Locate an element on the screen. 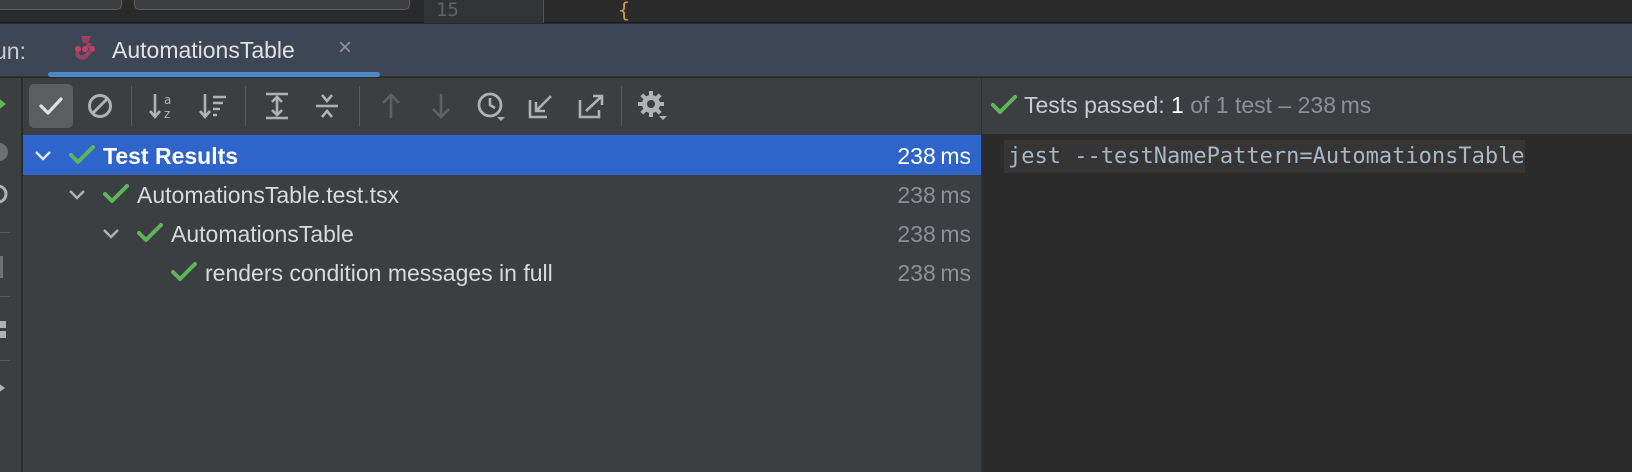 Image resolution: width=1632 pixels, height=472 pixels. collapse-all-button is located at coordinates (327, 106).